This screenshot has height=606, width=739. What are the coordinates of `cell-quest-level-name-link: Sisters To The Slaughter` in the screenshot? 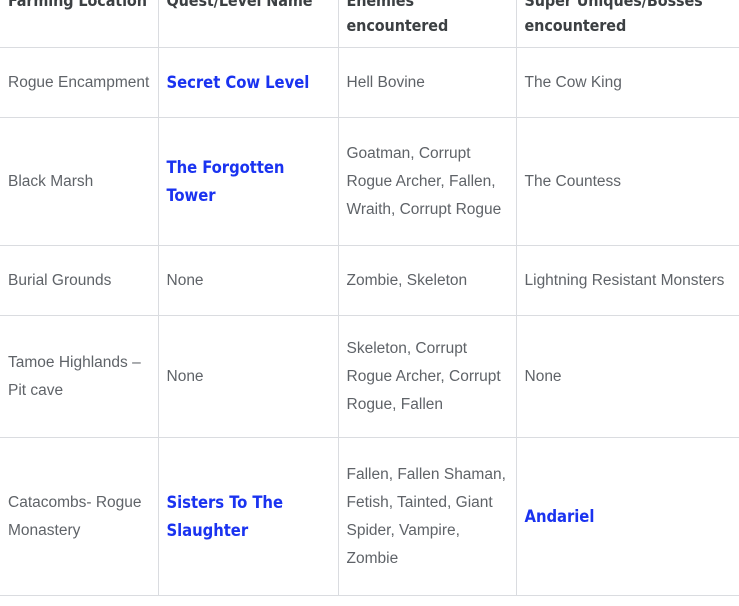 It's located at (248, 516).